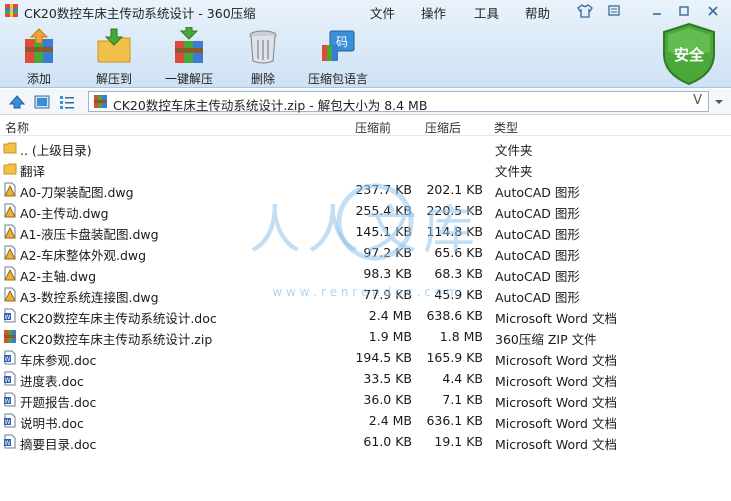 Image resolution: width=731 pixels, height=501 pixels. I want to click on file-row: A0-刀架装配图.dwg 237.7 KB 202.1 KB AutoCAD 图形, so click(365, 189).